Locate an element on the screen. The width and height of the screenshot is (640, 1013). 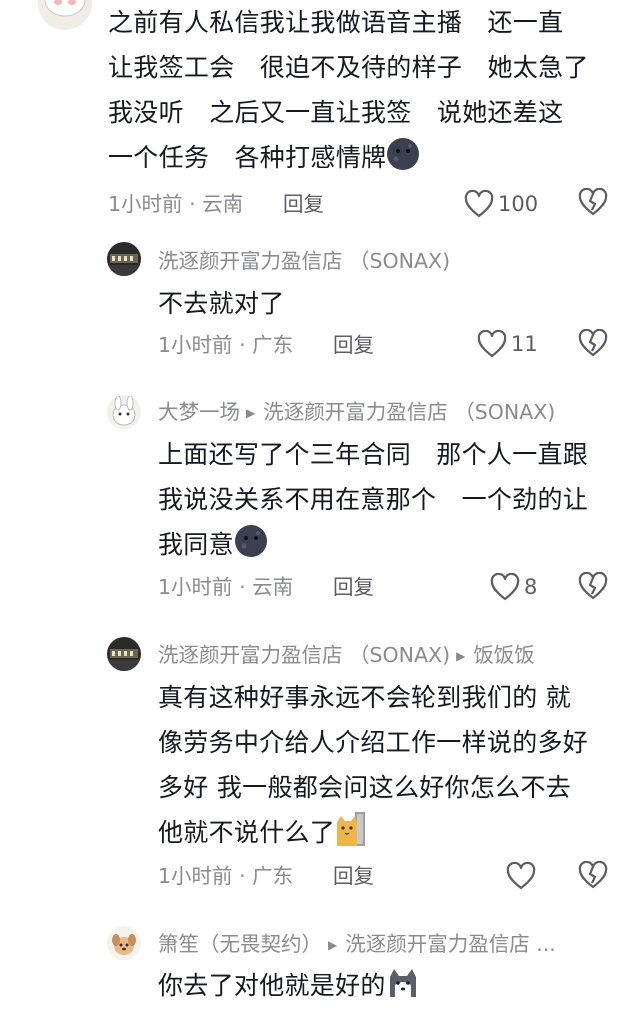
like-count: 8 is located at coordinates (531, 587).